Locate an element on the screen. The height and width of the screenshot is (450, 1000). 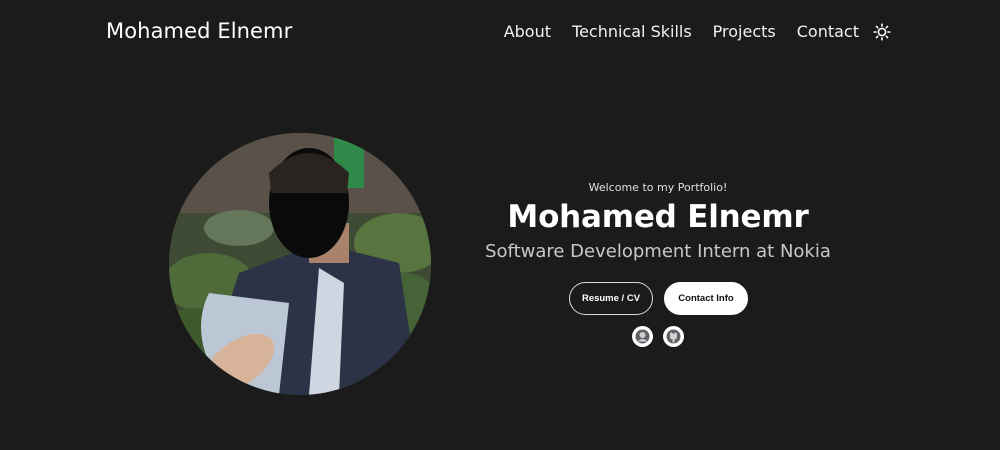
site-logo: Mohamed Elnemr is located at coordinates (199, 31).